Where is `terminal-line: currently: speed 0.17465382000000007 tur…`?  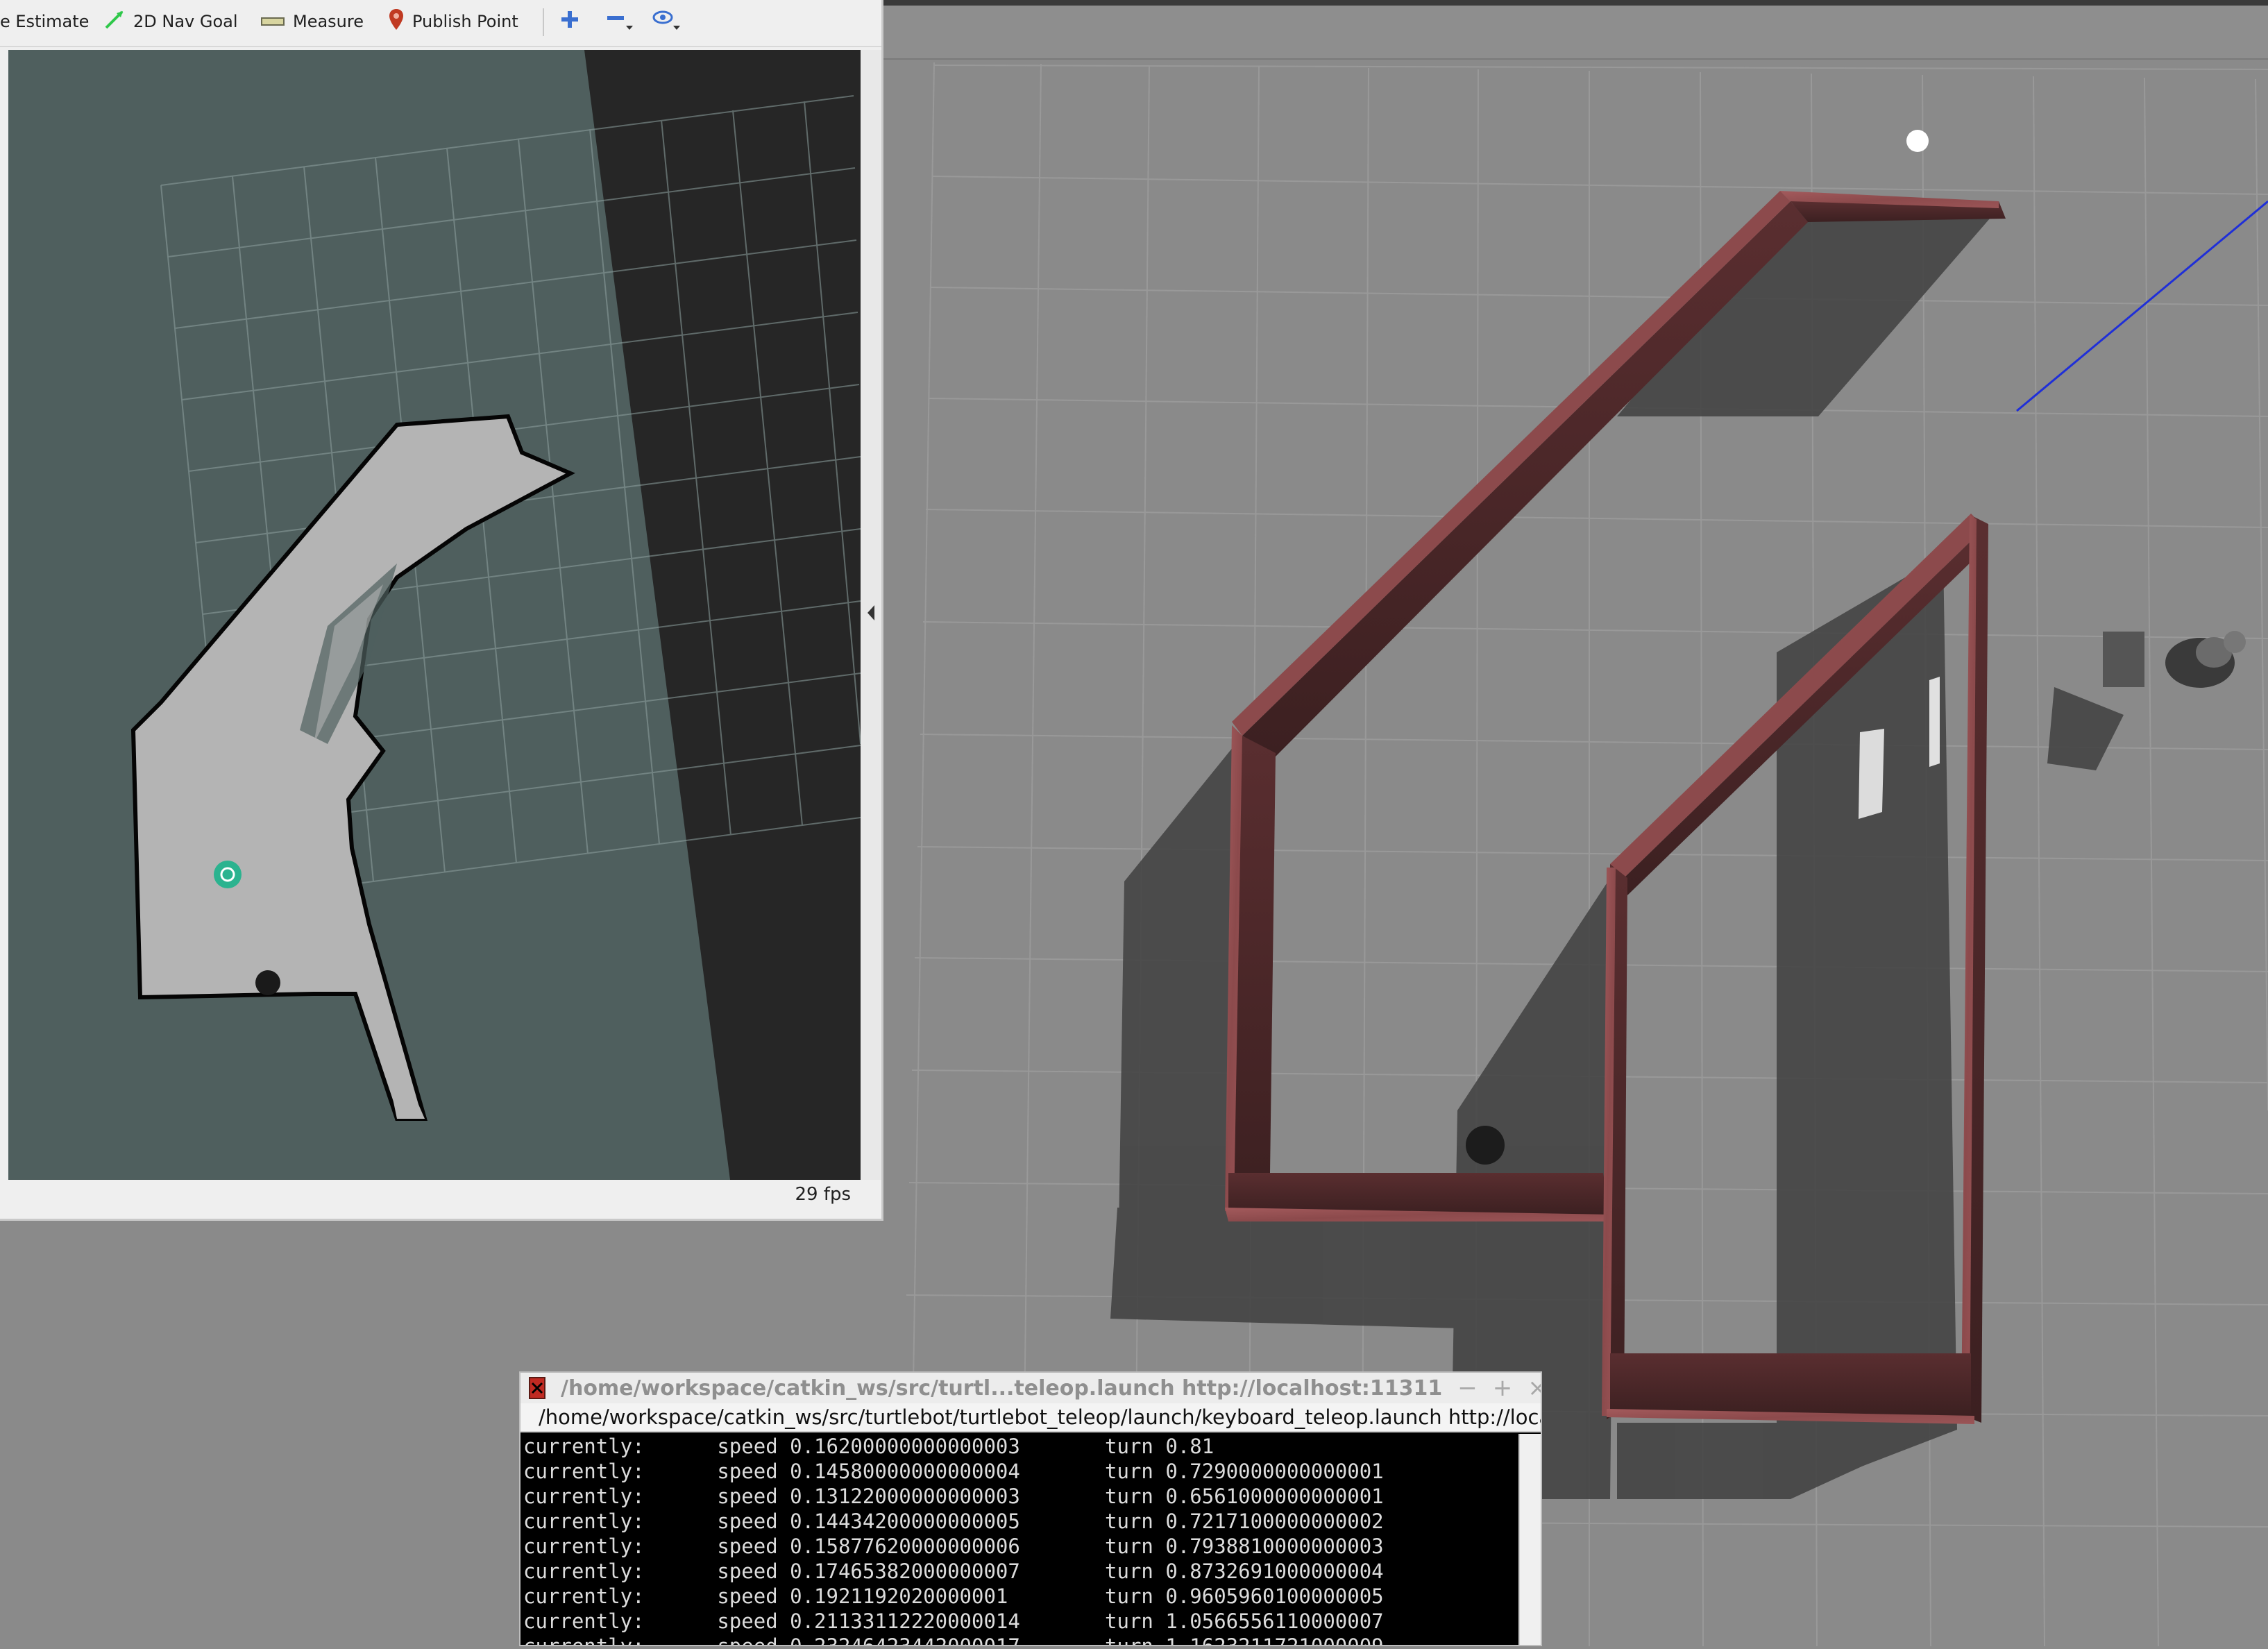 terminal-line: currently: speed 0.17465382000000007 tur… is located at coordinates (953, 1571).